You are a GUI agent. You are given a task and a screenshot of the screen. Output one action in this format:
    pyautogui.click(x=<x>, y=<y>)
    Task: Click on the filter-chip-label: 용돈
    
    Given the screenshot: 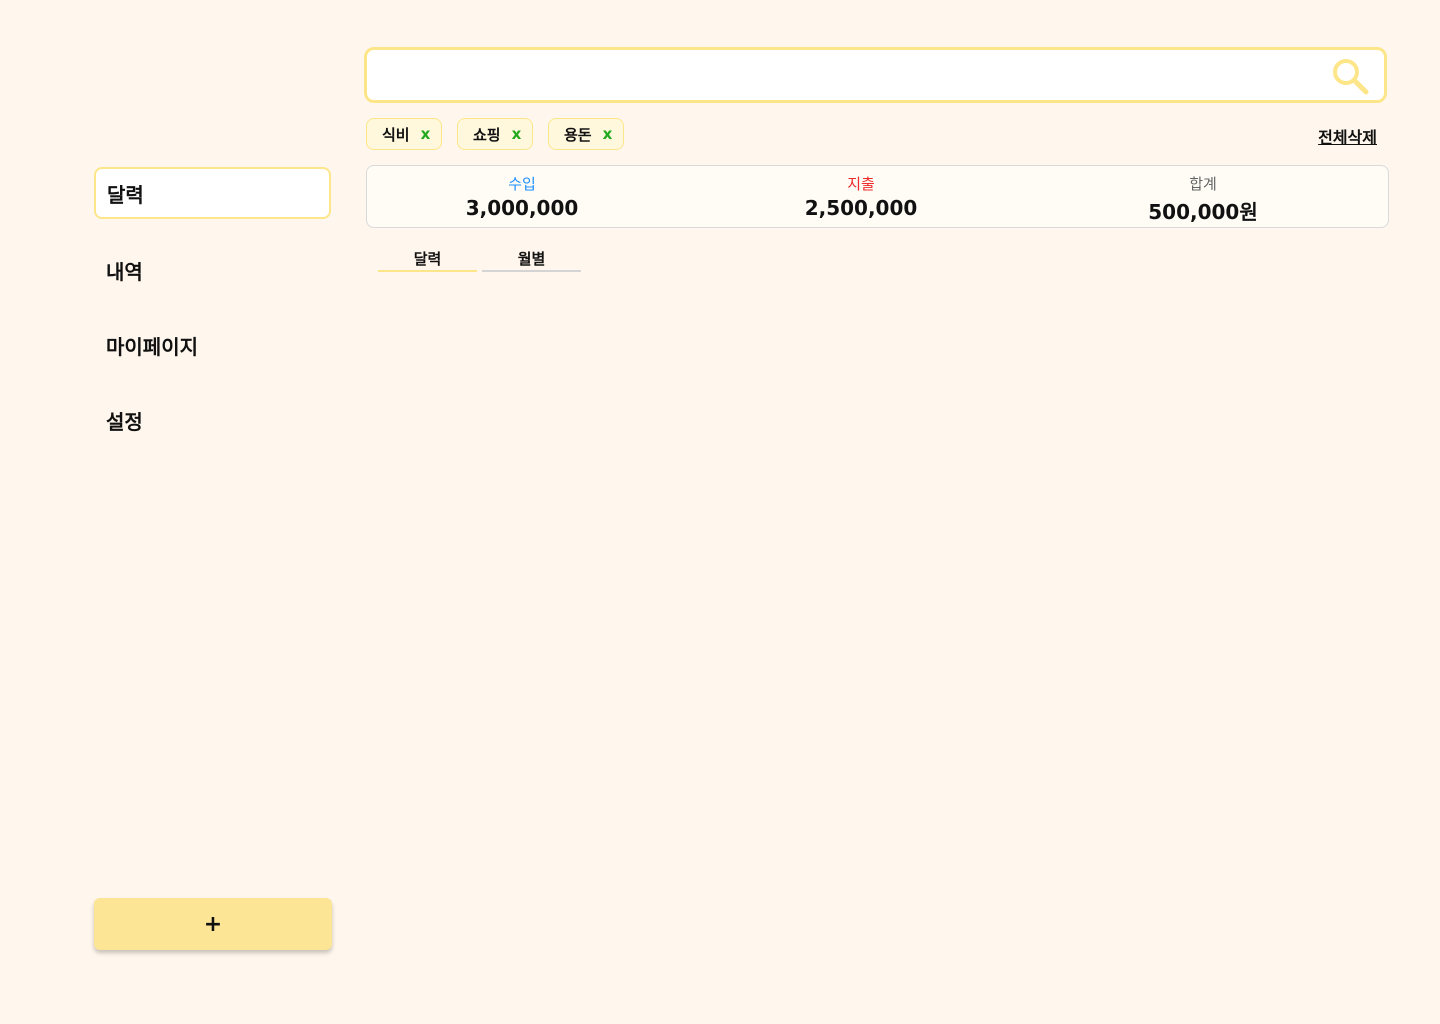 What is the action you would take?
    pyautogui.click(x=578, y=134)
    